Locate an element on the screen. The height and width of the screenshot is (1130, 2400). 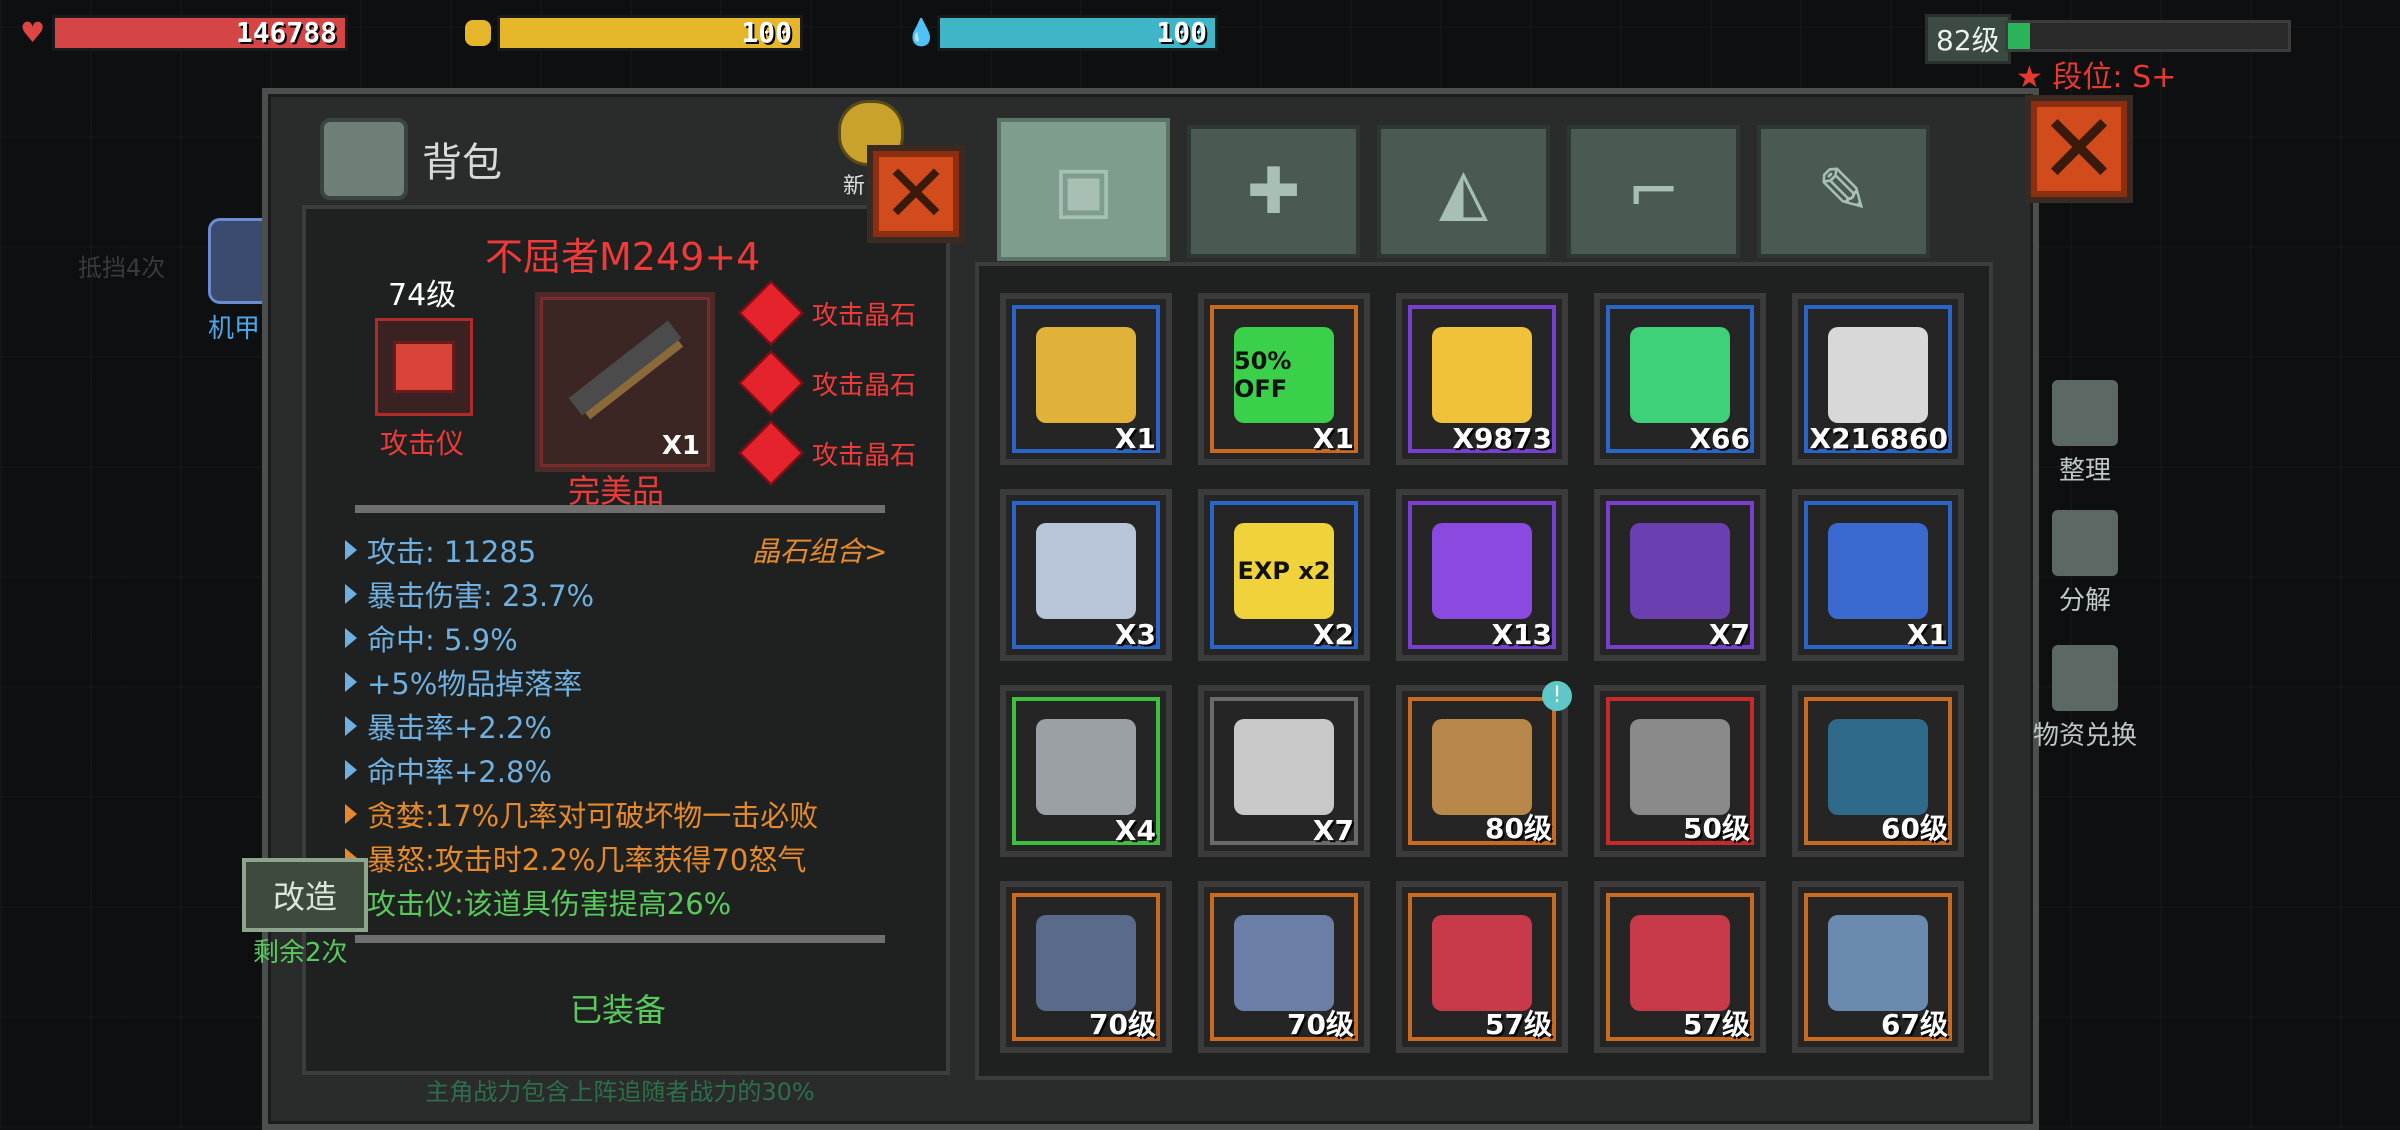
new-item-label: 新 is located at coordinates (854, 186).